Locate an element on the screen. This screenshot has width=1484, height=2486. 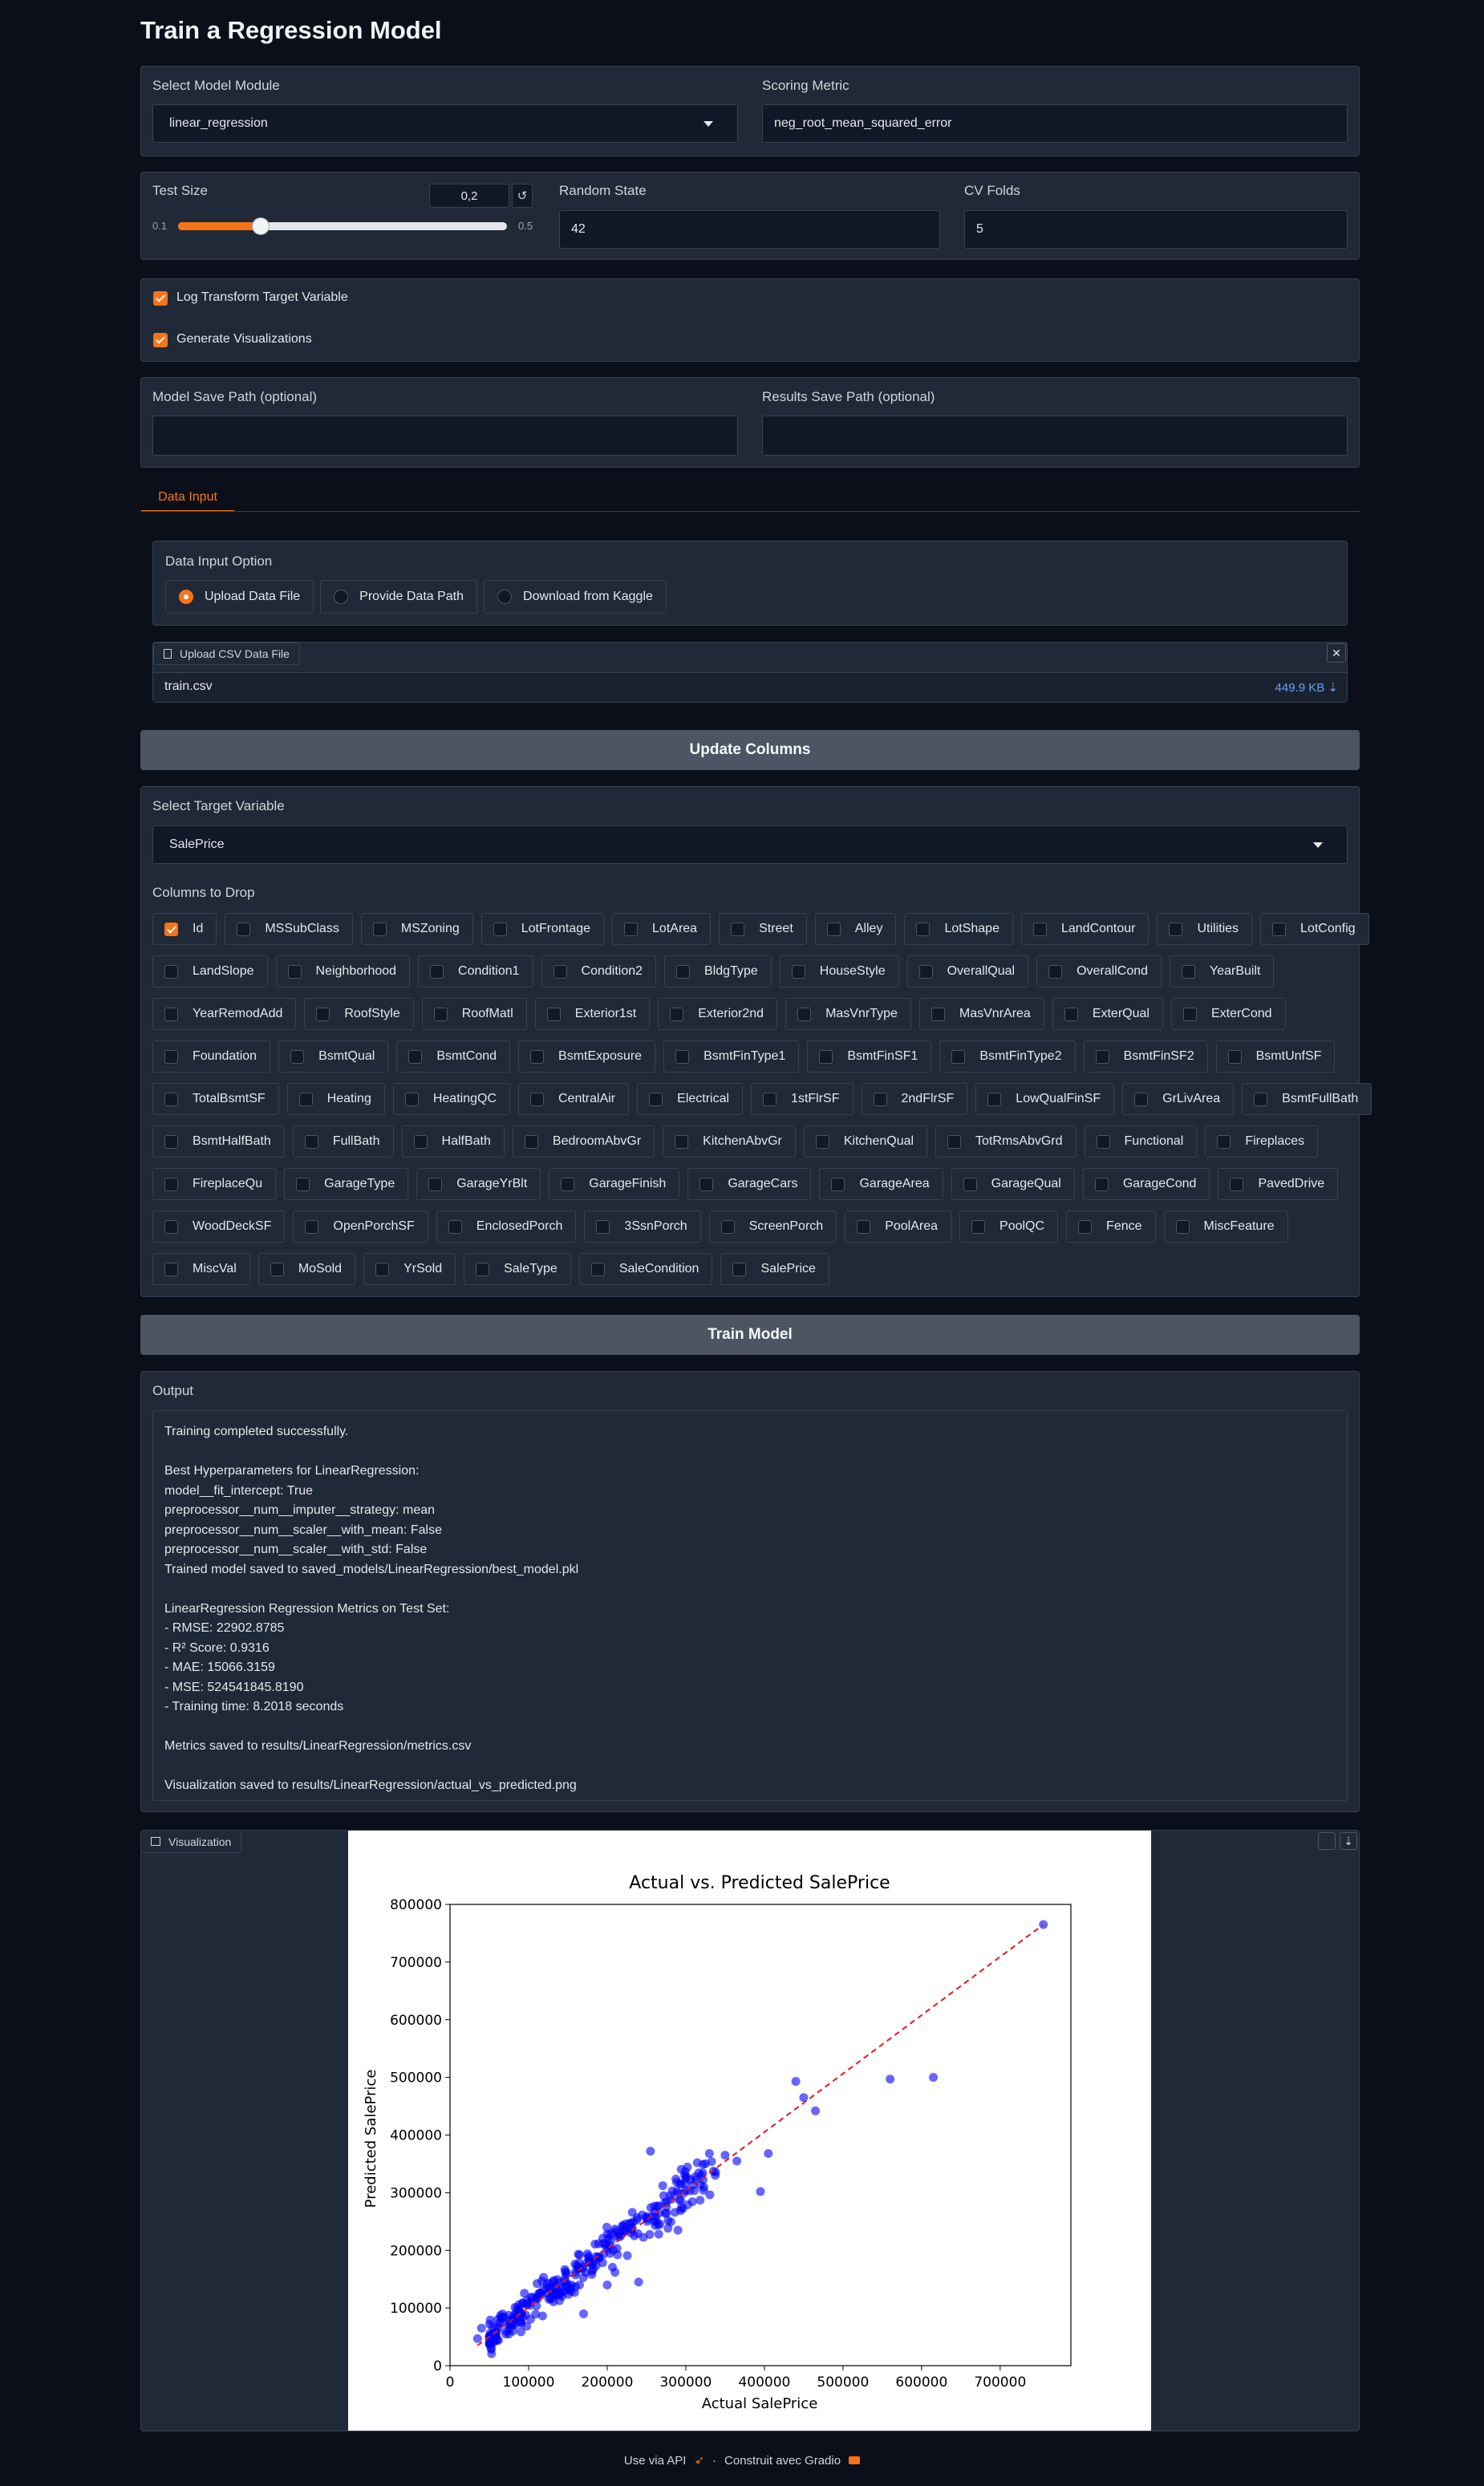
drop-column-checkbox: Fireplaces is located at coordinates (1262, 1141).